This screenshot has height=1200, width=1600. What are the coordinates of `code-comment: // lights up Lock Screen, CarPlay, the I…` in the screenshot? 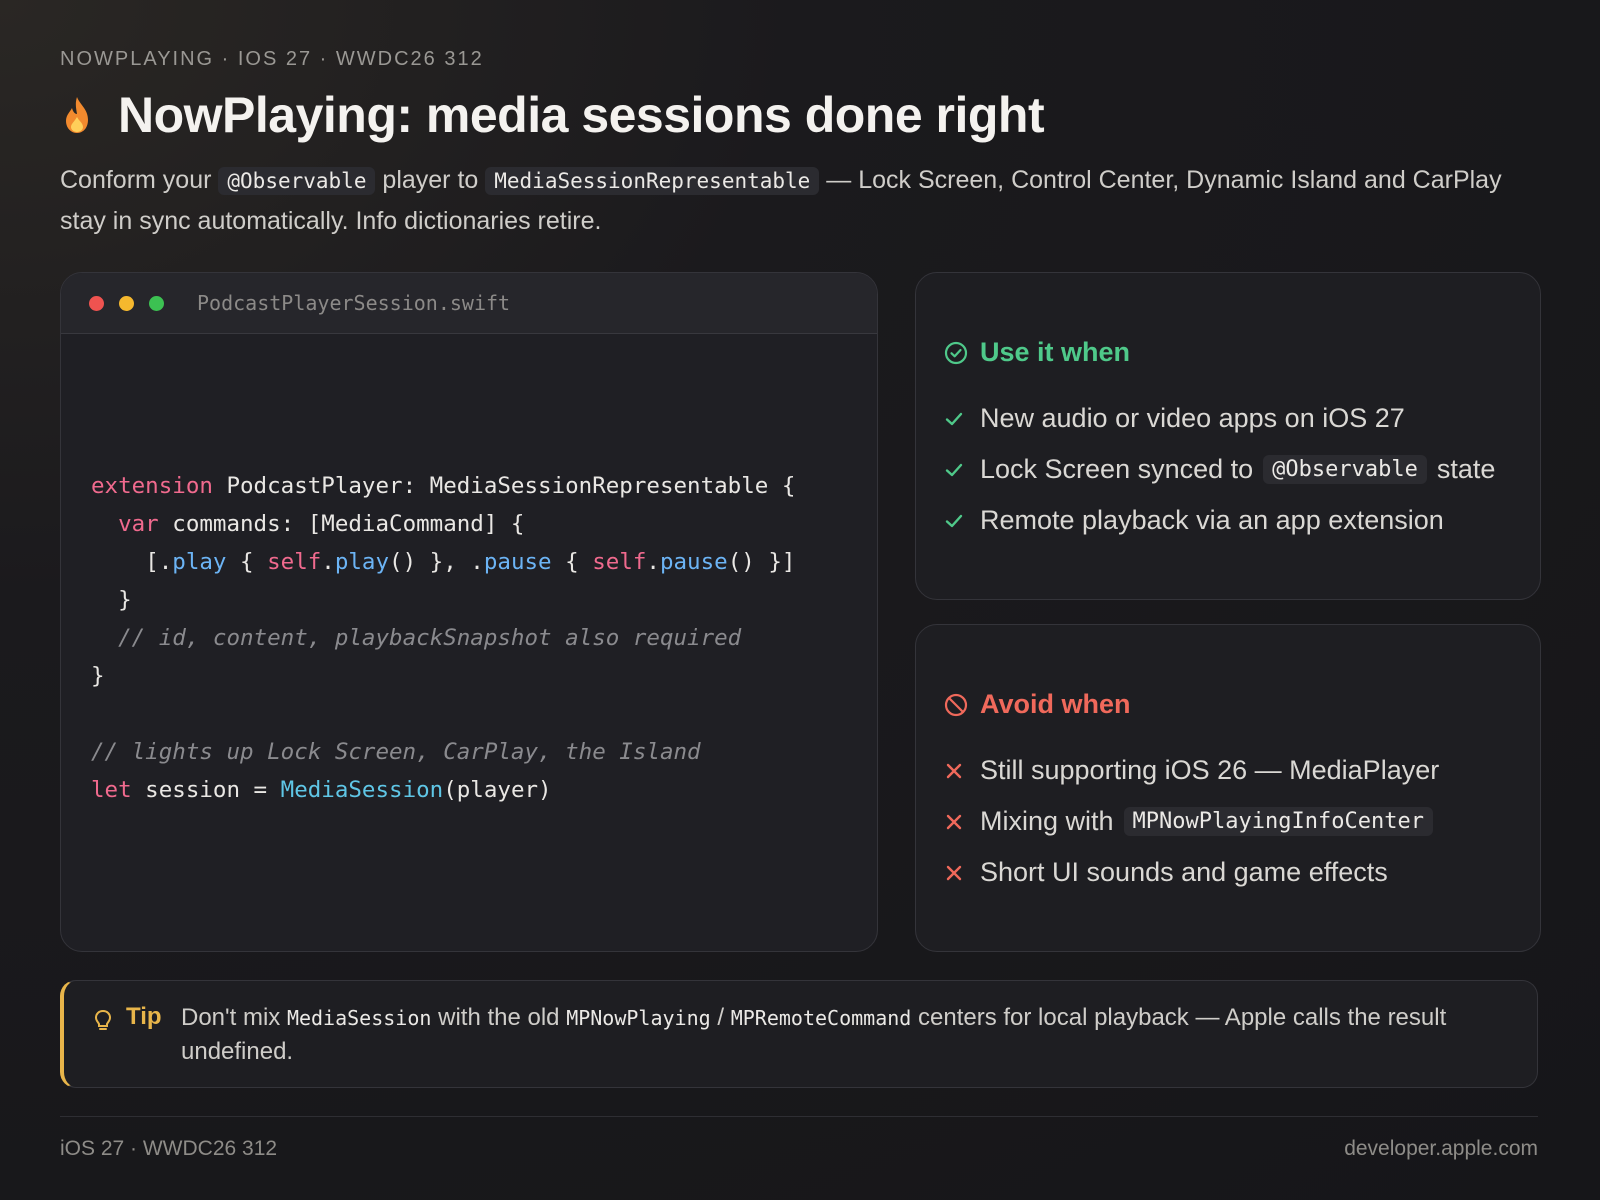 It's located at (396, 752).